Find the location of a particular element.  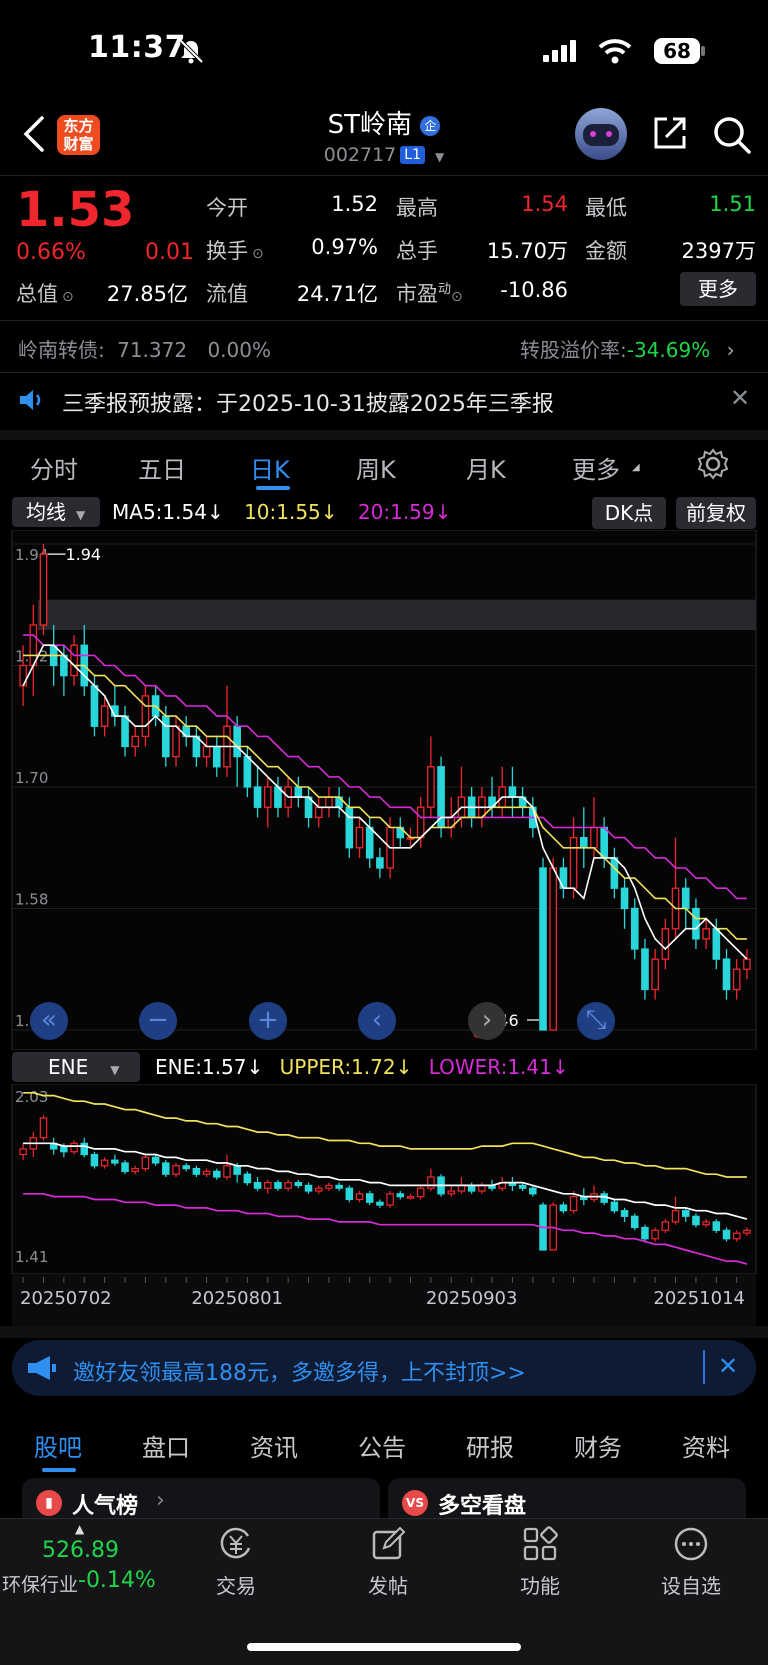

robot-assistant-icon is located at coordinates (601, 134).